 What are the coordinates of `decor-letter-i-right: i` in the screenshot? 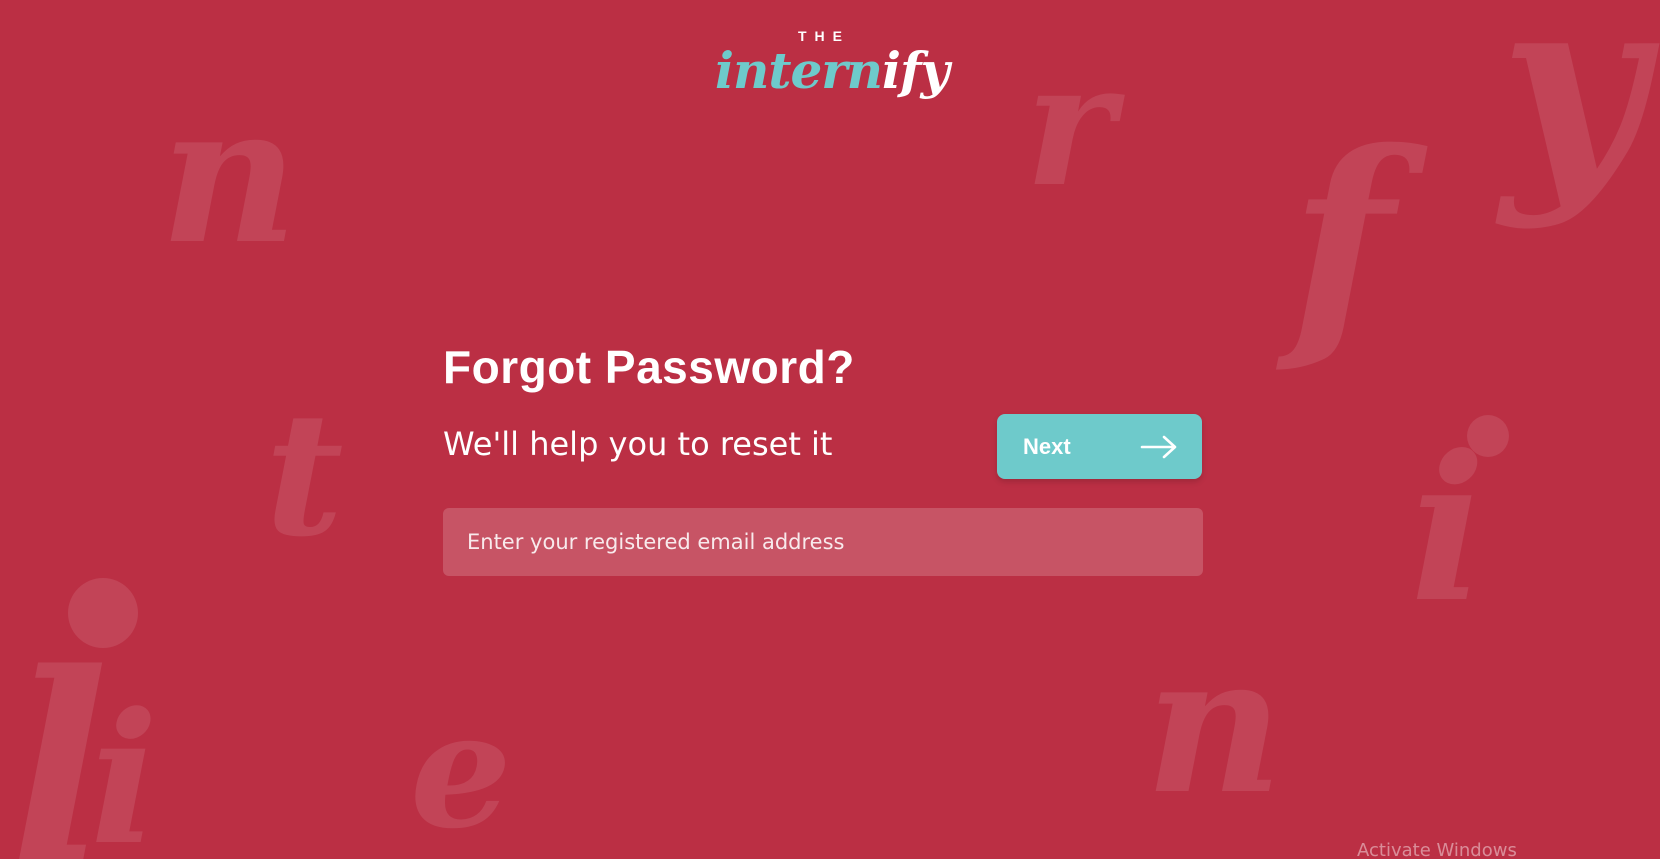 It's located at (1448, 529).